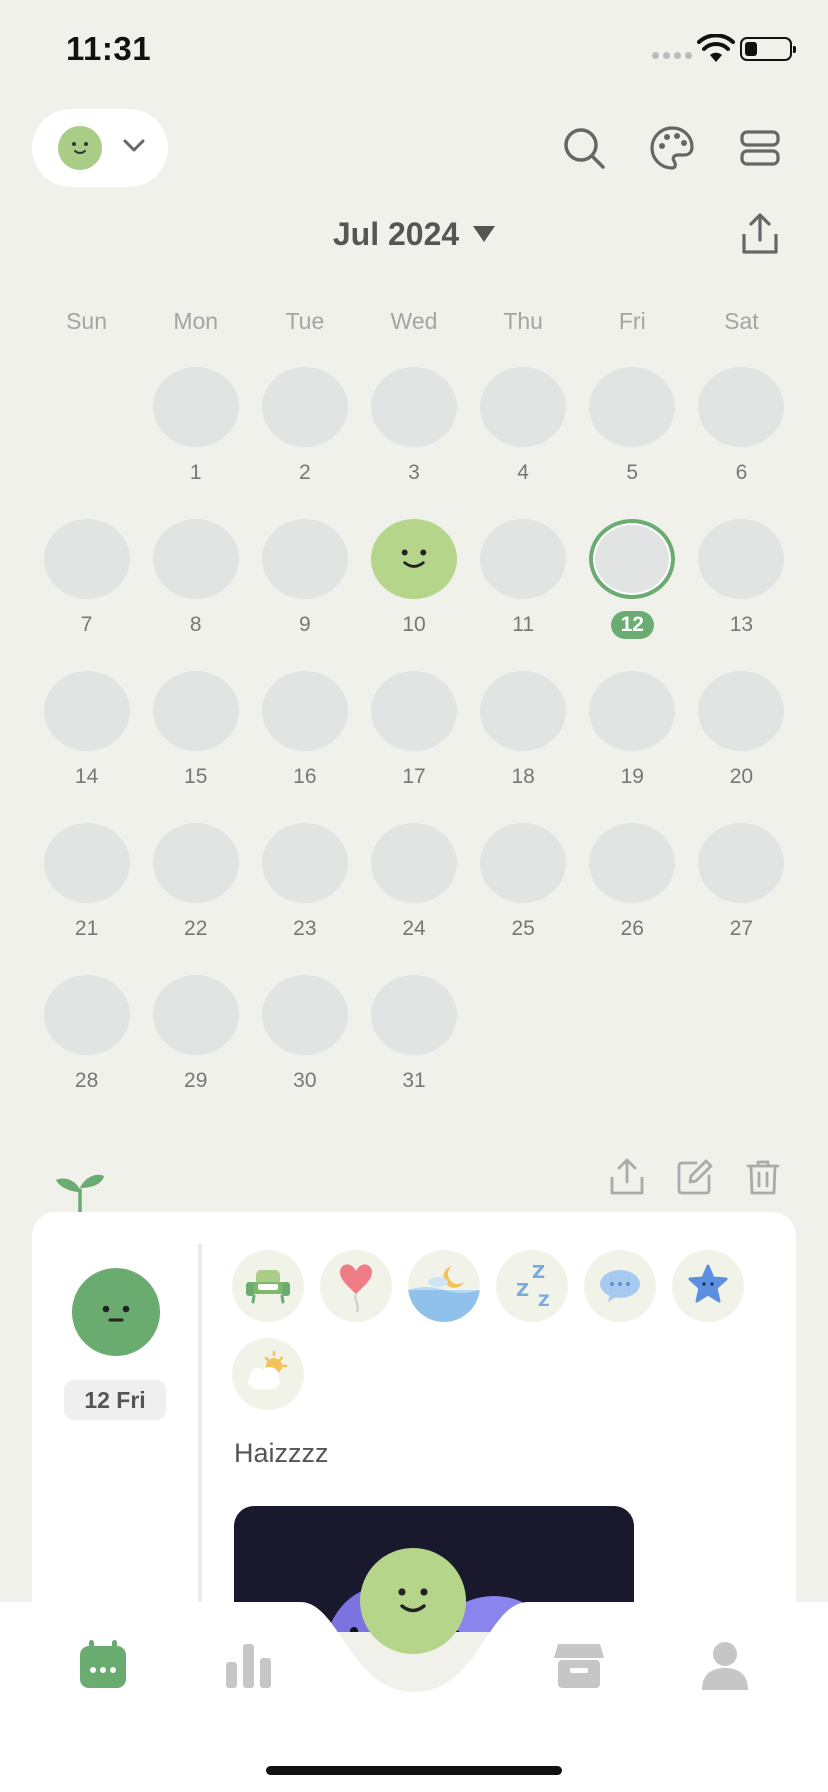 This screenshot has width=828, height=1792. I want to click on sprout-icon, so click(80, 1194).